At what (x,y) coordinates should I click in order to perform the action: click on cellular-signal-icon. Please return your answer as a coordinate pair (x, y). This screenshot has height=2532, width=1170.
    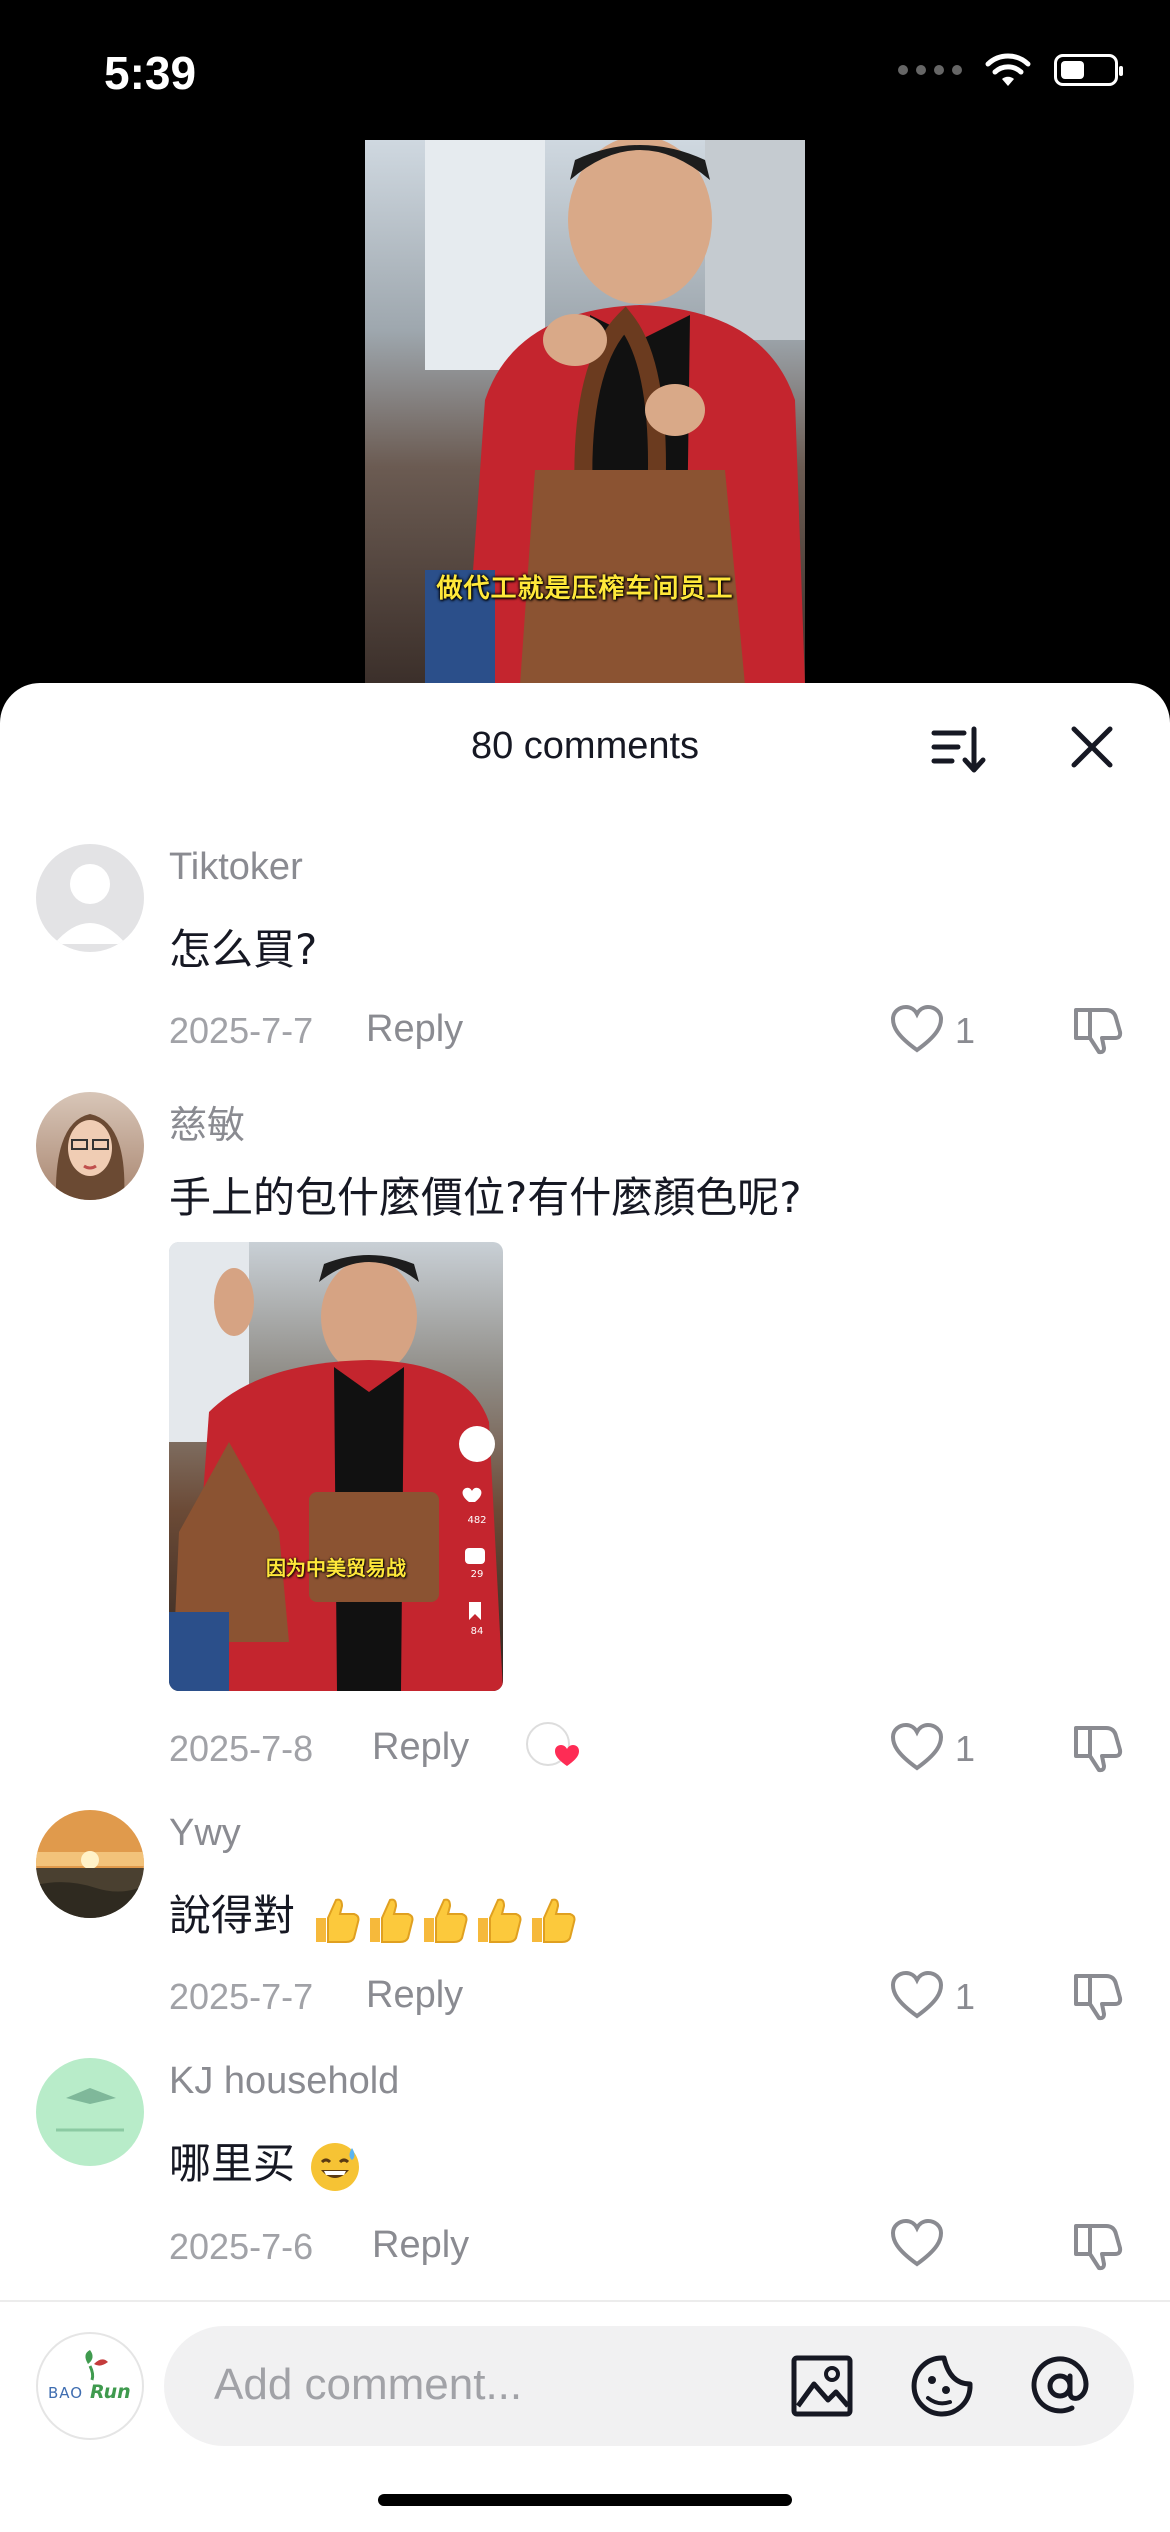
    Looking at the image, I should click on (930, 70).